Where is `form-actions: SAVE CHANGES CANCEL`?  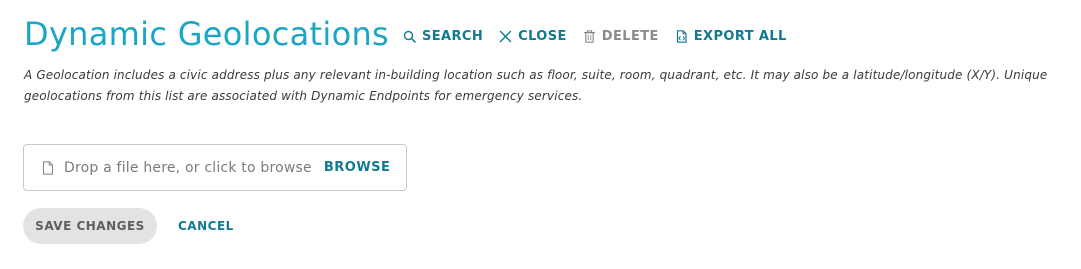 form-actions: SAVE CHANGES CANCEL is located at coordinates (128, 226).